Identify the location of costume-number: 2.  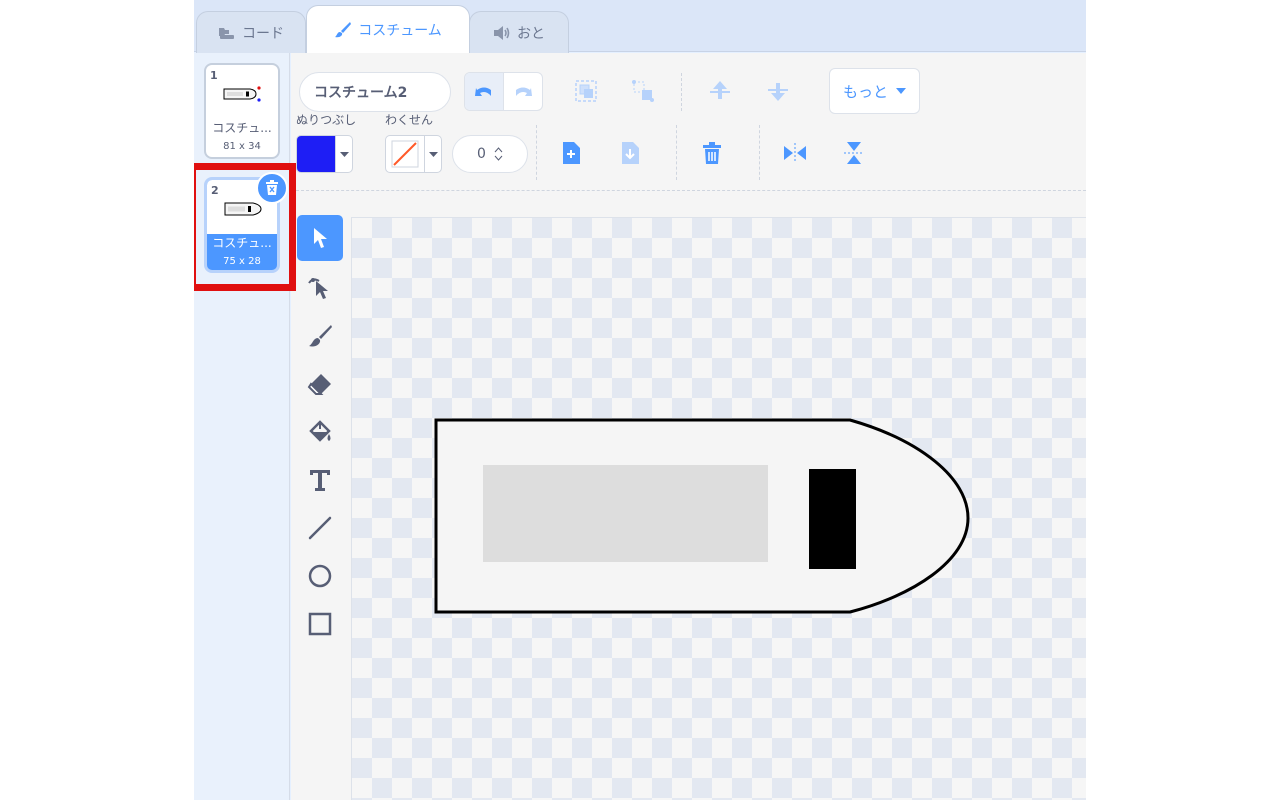
(215, 190).